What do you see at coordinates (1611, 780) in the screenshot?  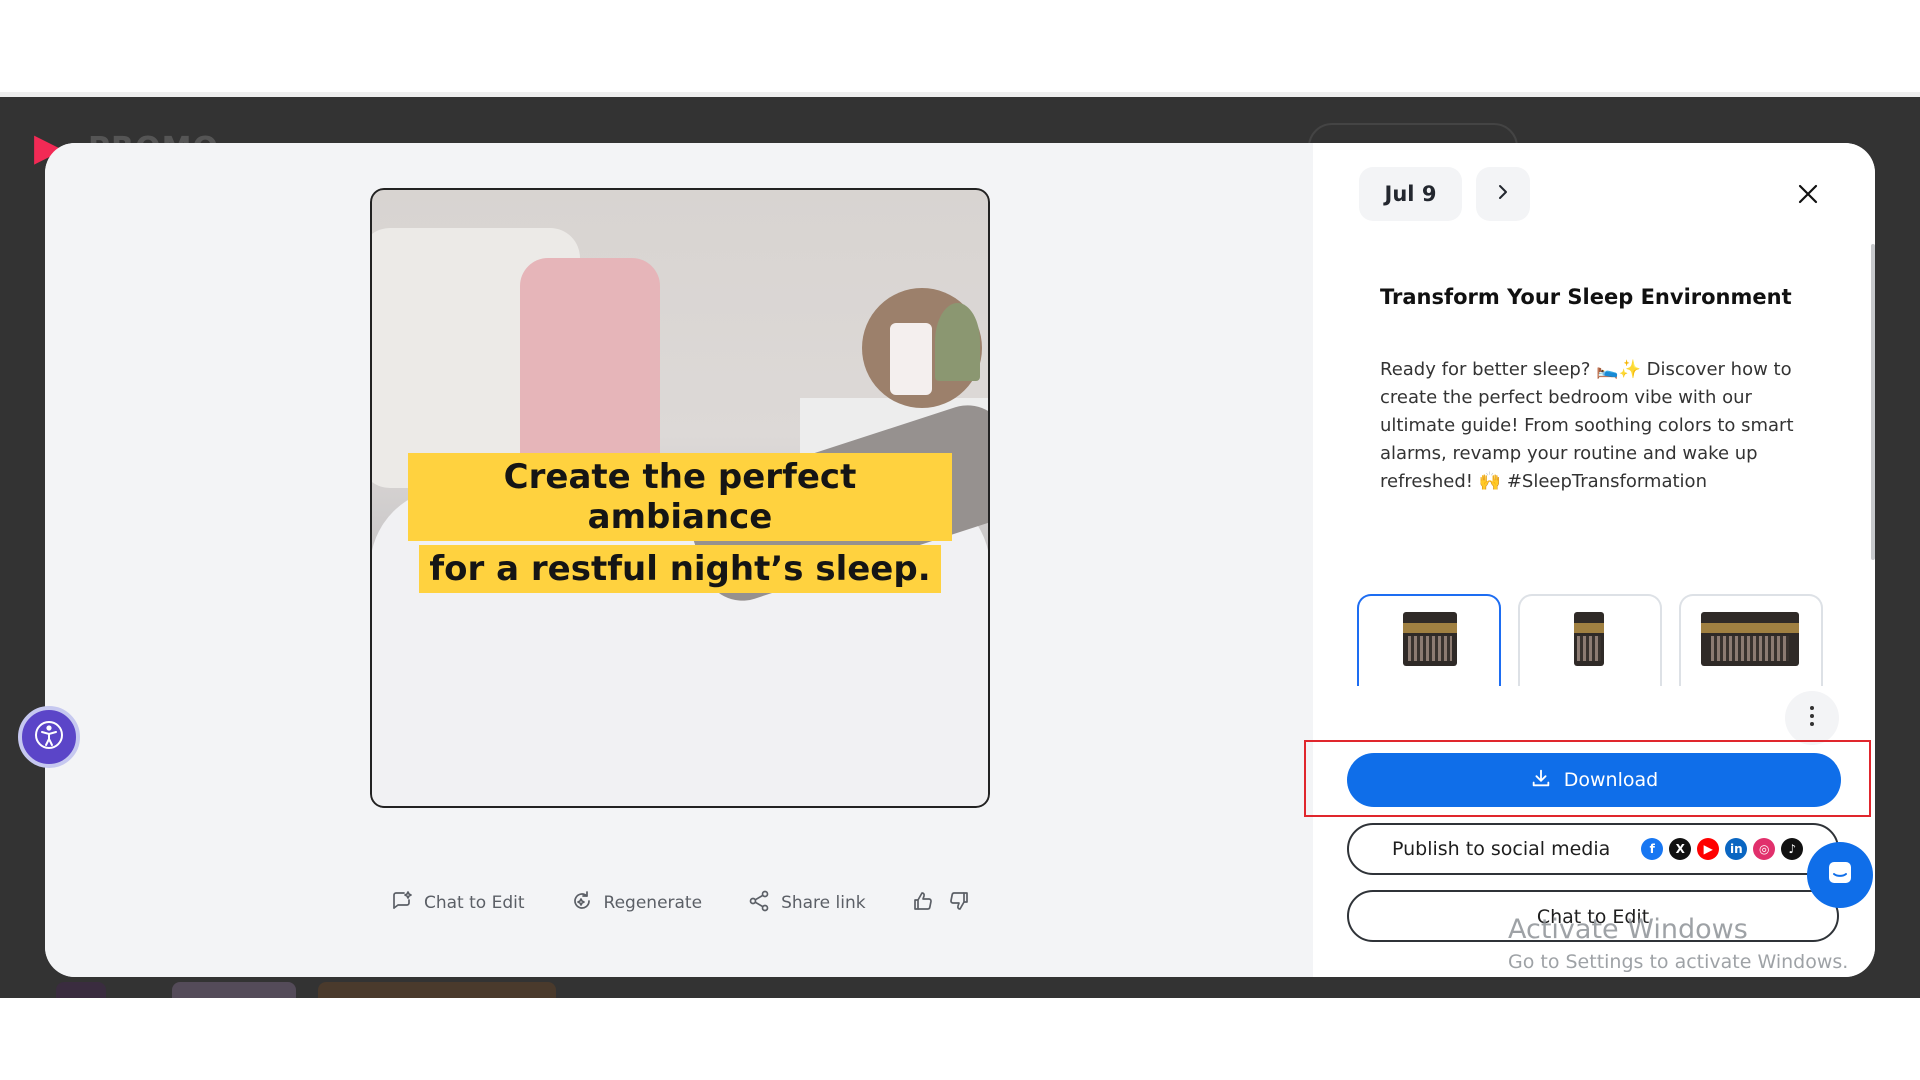 I see `download-label: Download` at bounding box center [1611, 780].